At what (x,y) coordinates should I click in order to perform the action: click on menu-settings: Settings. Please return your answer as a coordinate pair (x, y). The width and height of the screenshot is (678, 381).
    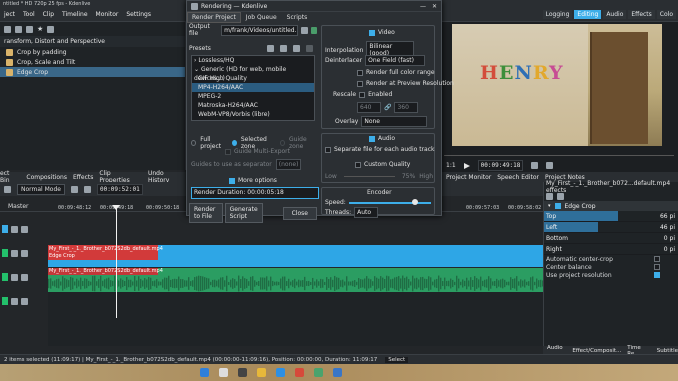
    Looking at the image, I should click on (138, 15).